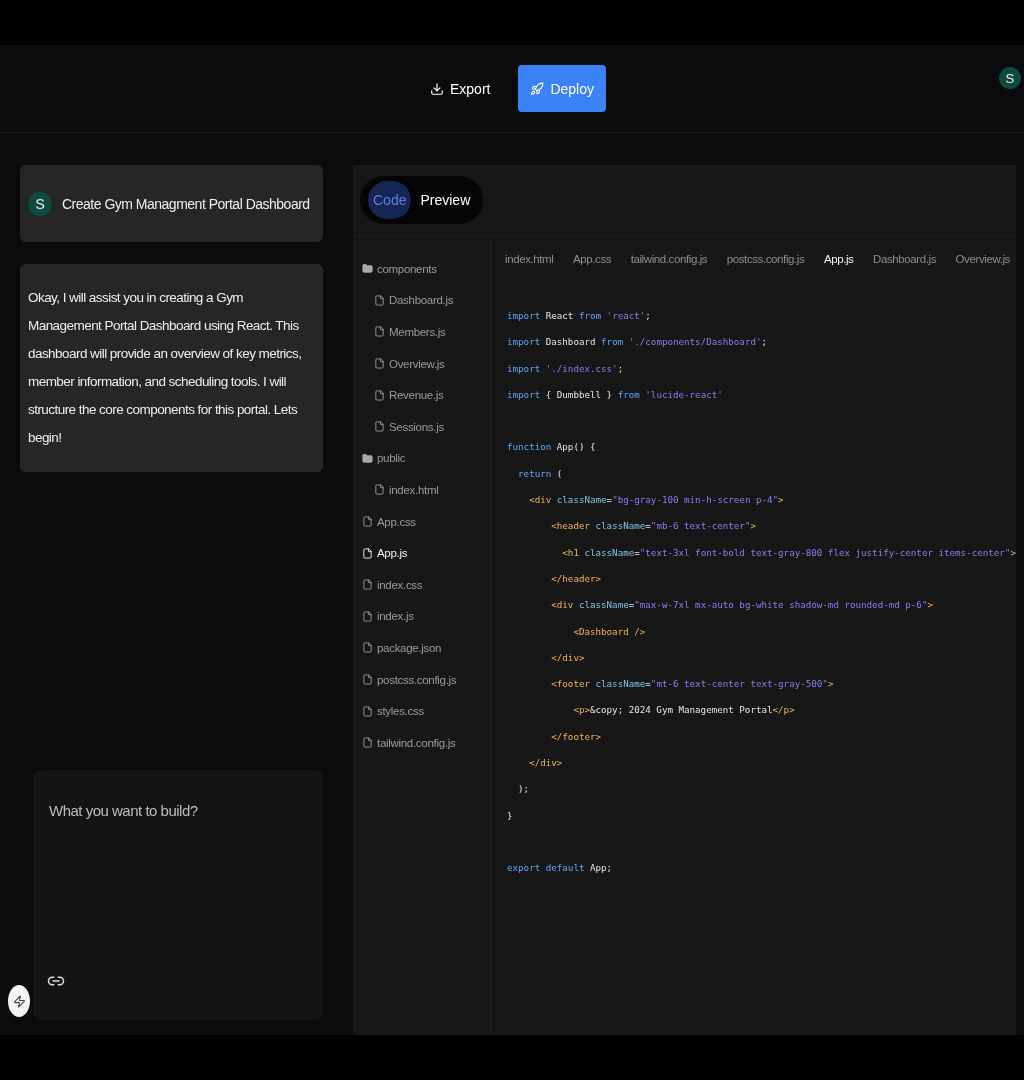 This screenshot has width=1024, height=1080. What do you see at coordinates (421, 648) in the screenshot?
I see `file-item: package.json` at bounding box center [421, 648].